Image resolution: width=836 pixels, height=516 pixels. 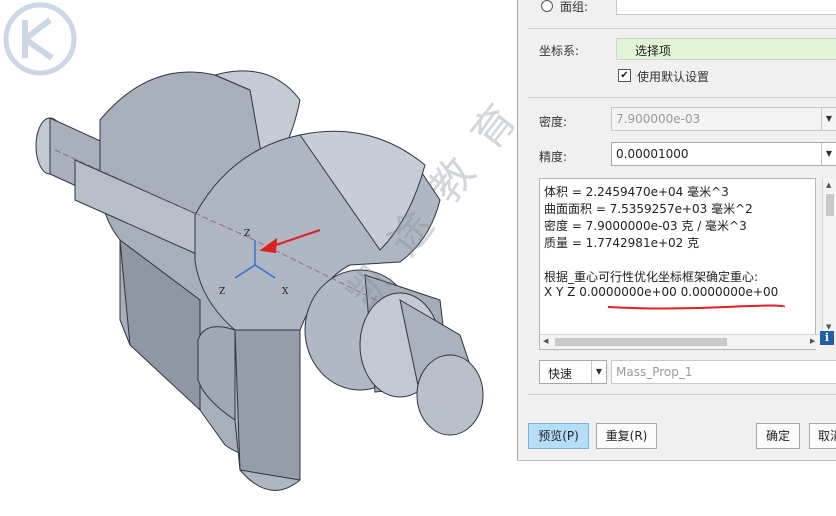 What do you see at coordinates (723, 154) in the screenshot?
I see `precision-input: 0.00001000 ▼` at bounding box center [723, 154].